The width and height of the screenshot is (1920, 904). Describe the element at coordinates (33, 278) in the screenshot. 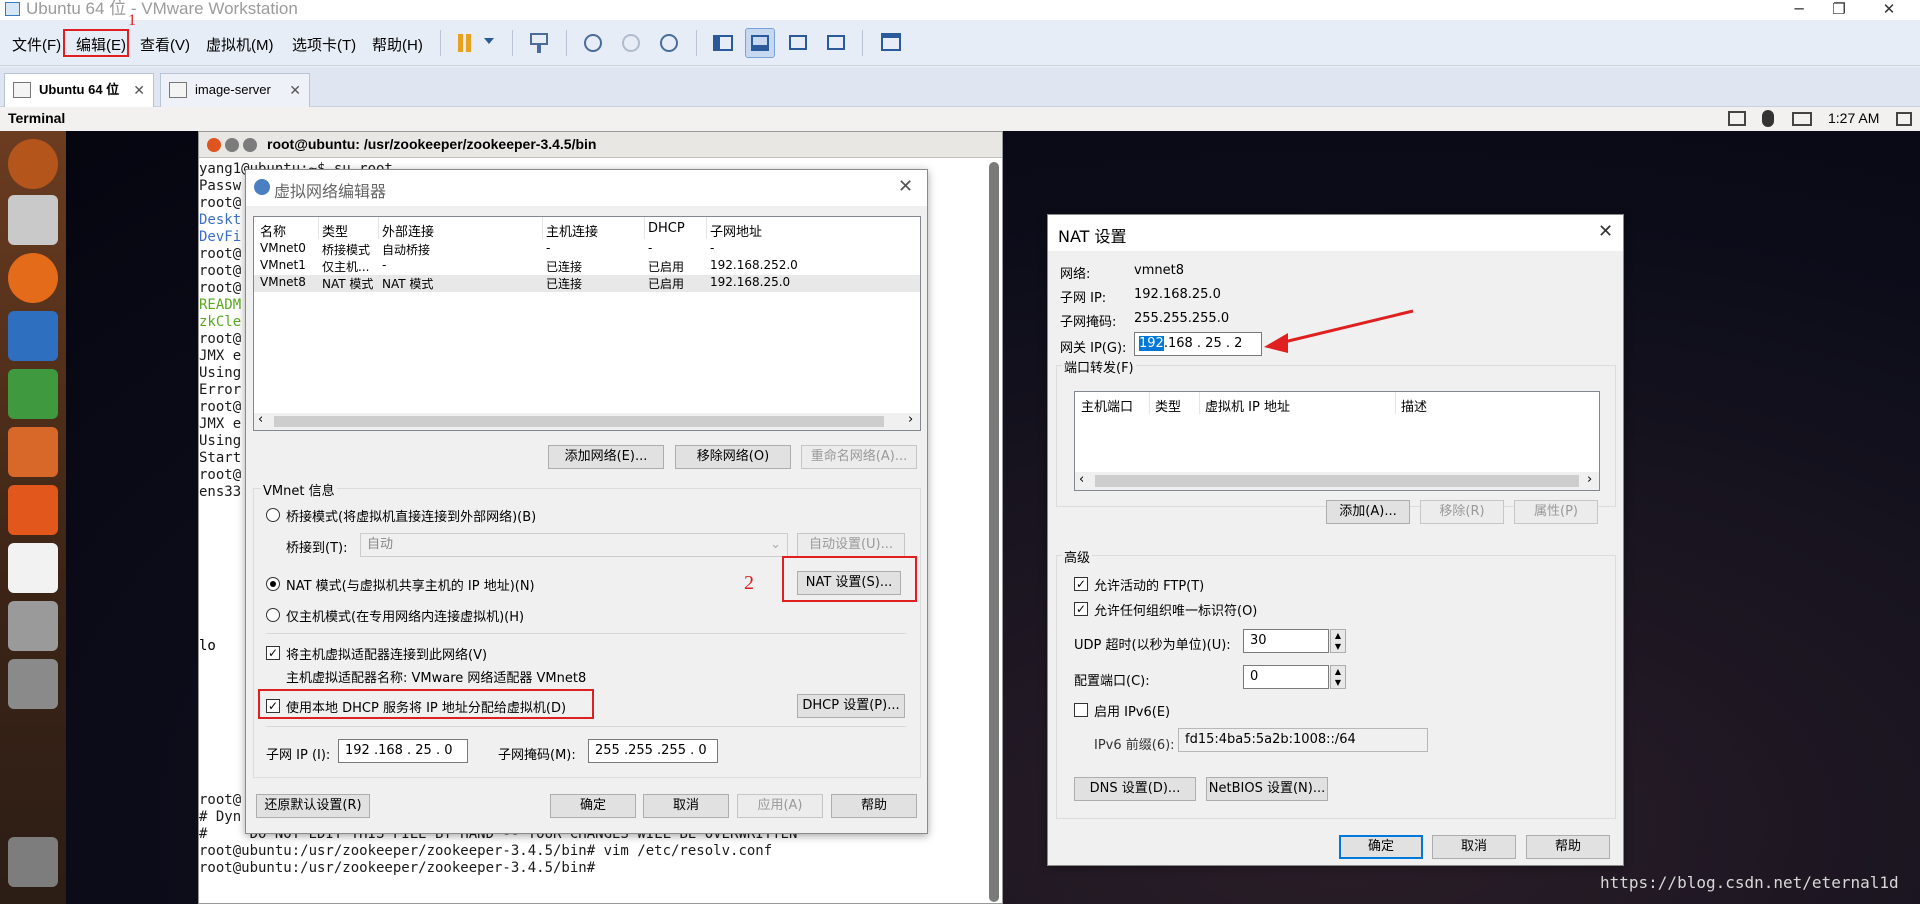

I see `firefox-icon` at that location.